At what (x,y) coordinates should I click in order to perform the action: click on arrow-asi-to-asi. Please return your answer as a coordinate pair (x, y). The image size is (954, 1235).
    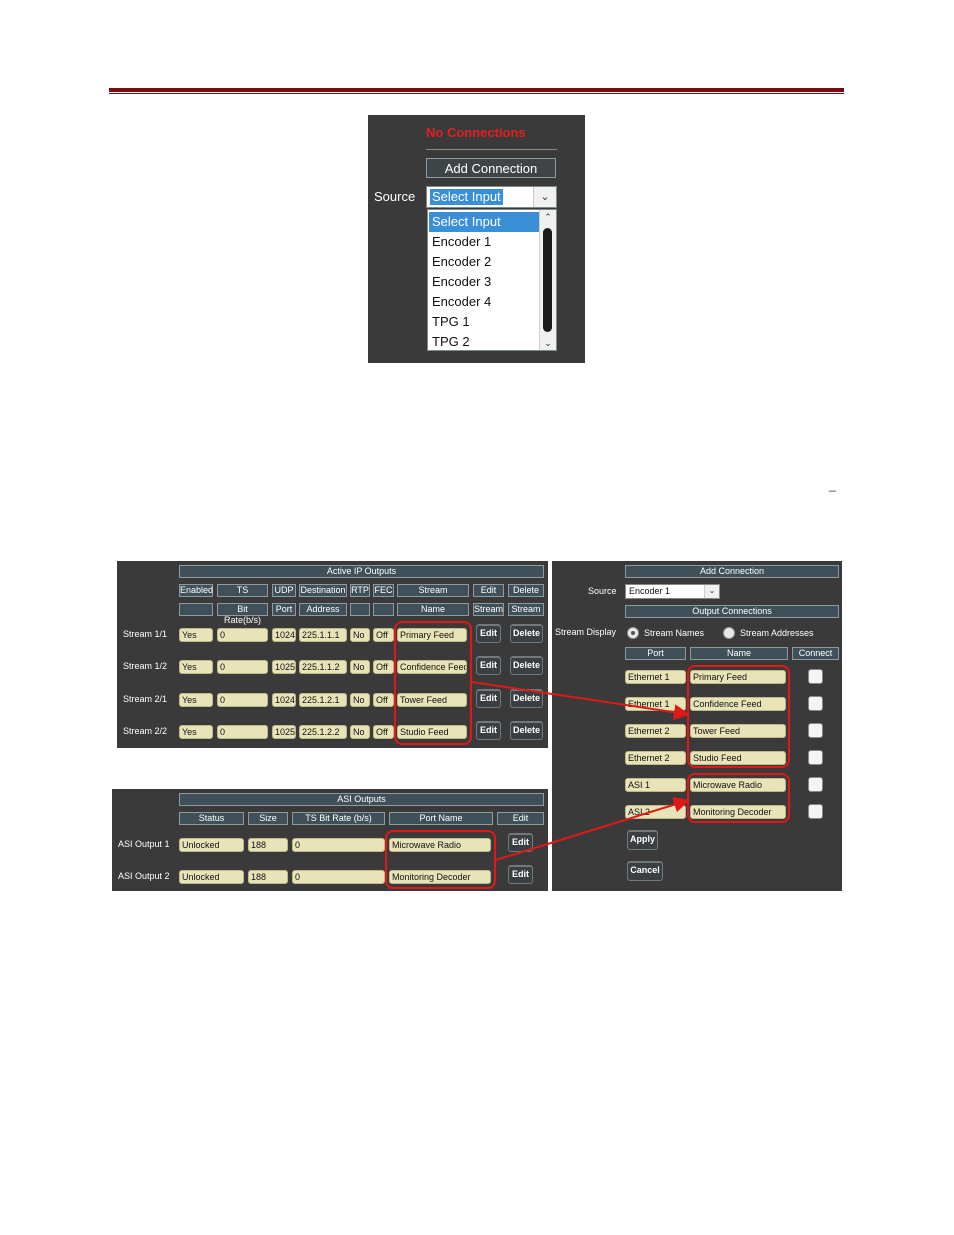
    Looking at the image, I should click on (592, 828).